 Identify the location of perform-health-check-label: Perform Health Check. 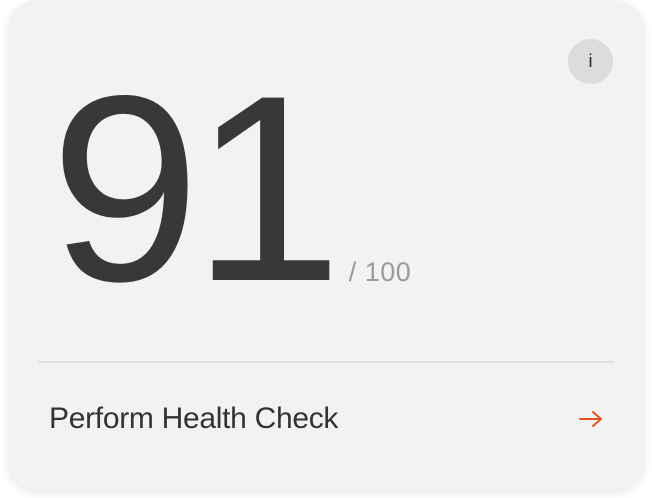
(194, 418).